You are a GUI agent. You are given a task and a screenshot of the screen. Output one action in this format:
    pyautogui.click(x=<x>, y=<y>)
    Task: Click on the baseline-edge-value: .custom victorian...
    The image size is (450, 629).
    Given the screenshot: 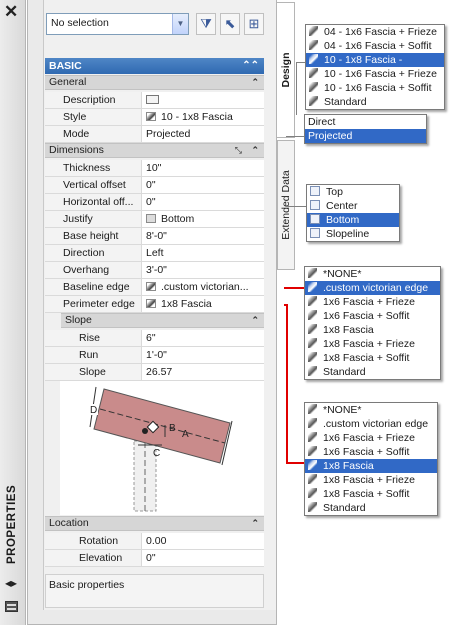 What is the action you would take?
    pyautogui.click(x=202, y=287)
    